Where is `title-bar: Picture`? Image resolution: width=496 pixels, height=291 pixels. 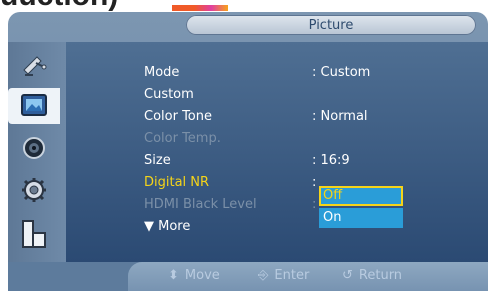
title-bar: Picture is located at coordinates (331, 25).